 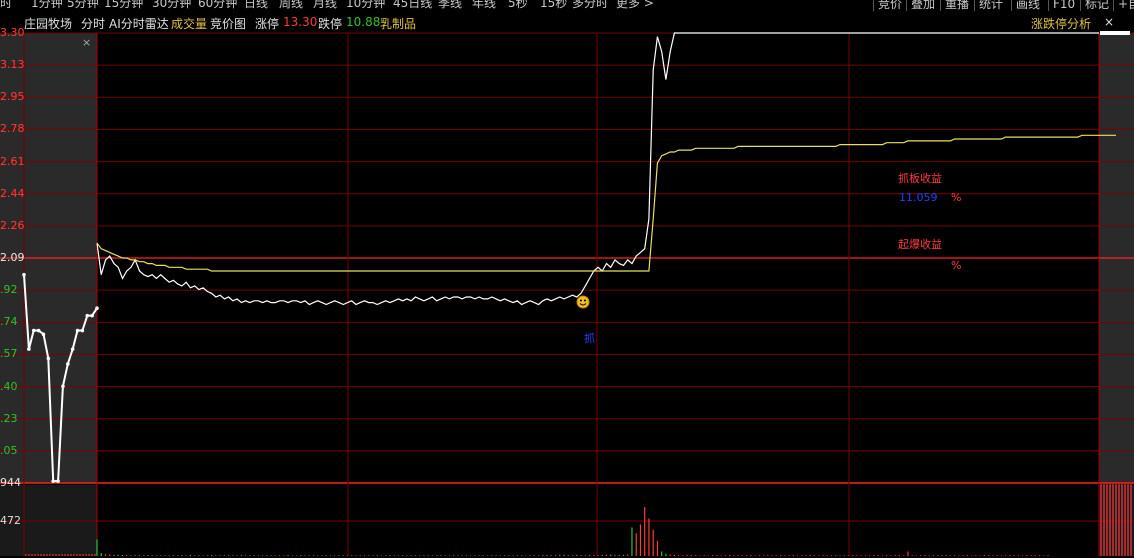 What do you see at coordinates (956, 197) in the screenshot?
I see `grab-profit-percent: %` at bounding box center [956, 197].